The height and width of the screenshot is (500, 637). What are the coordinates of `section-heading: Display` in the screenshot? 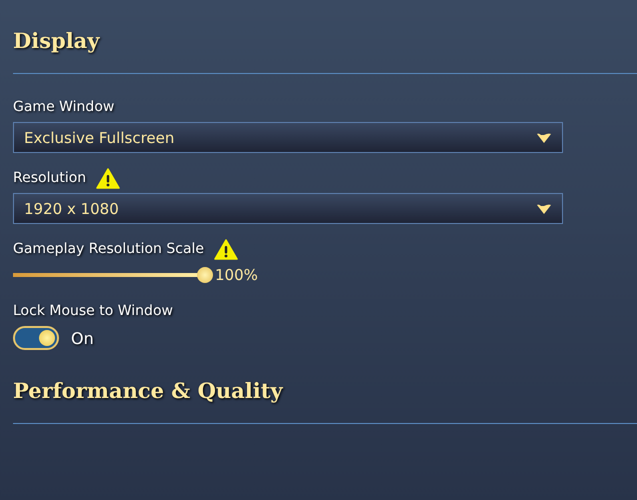 It's located at (57, 41).